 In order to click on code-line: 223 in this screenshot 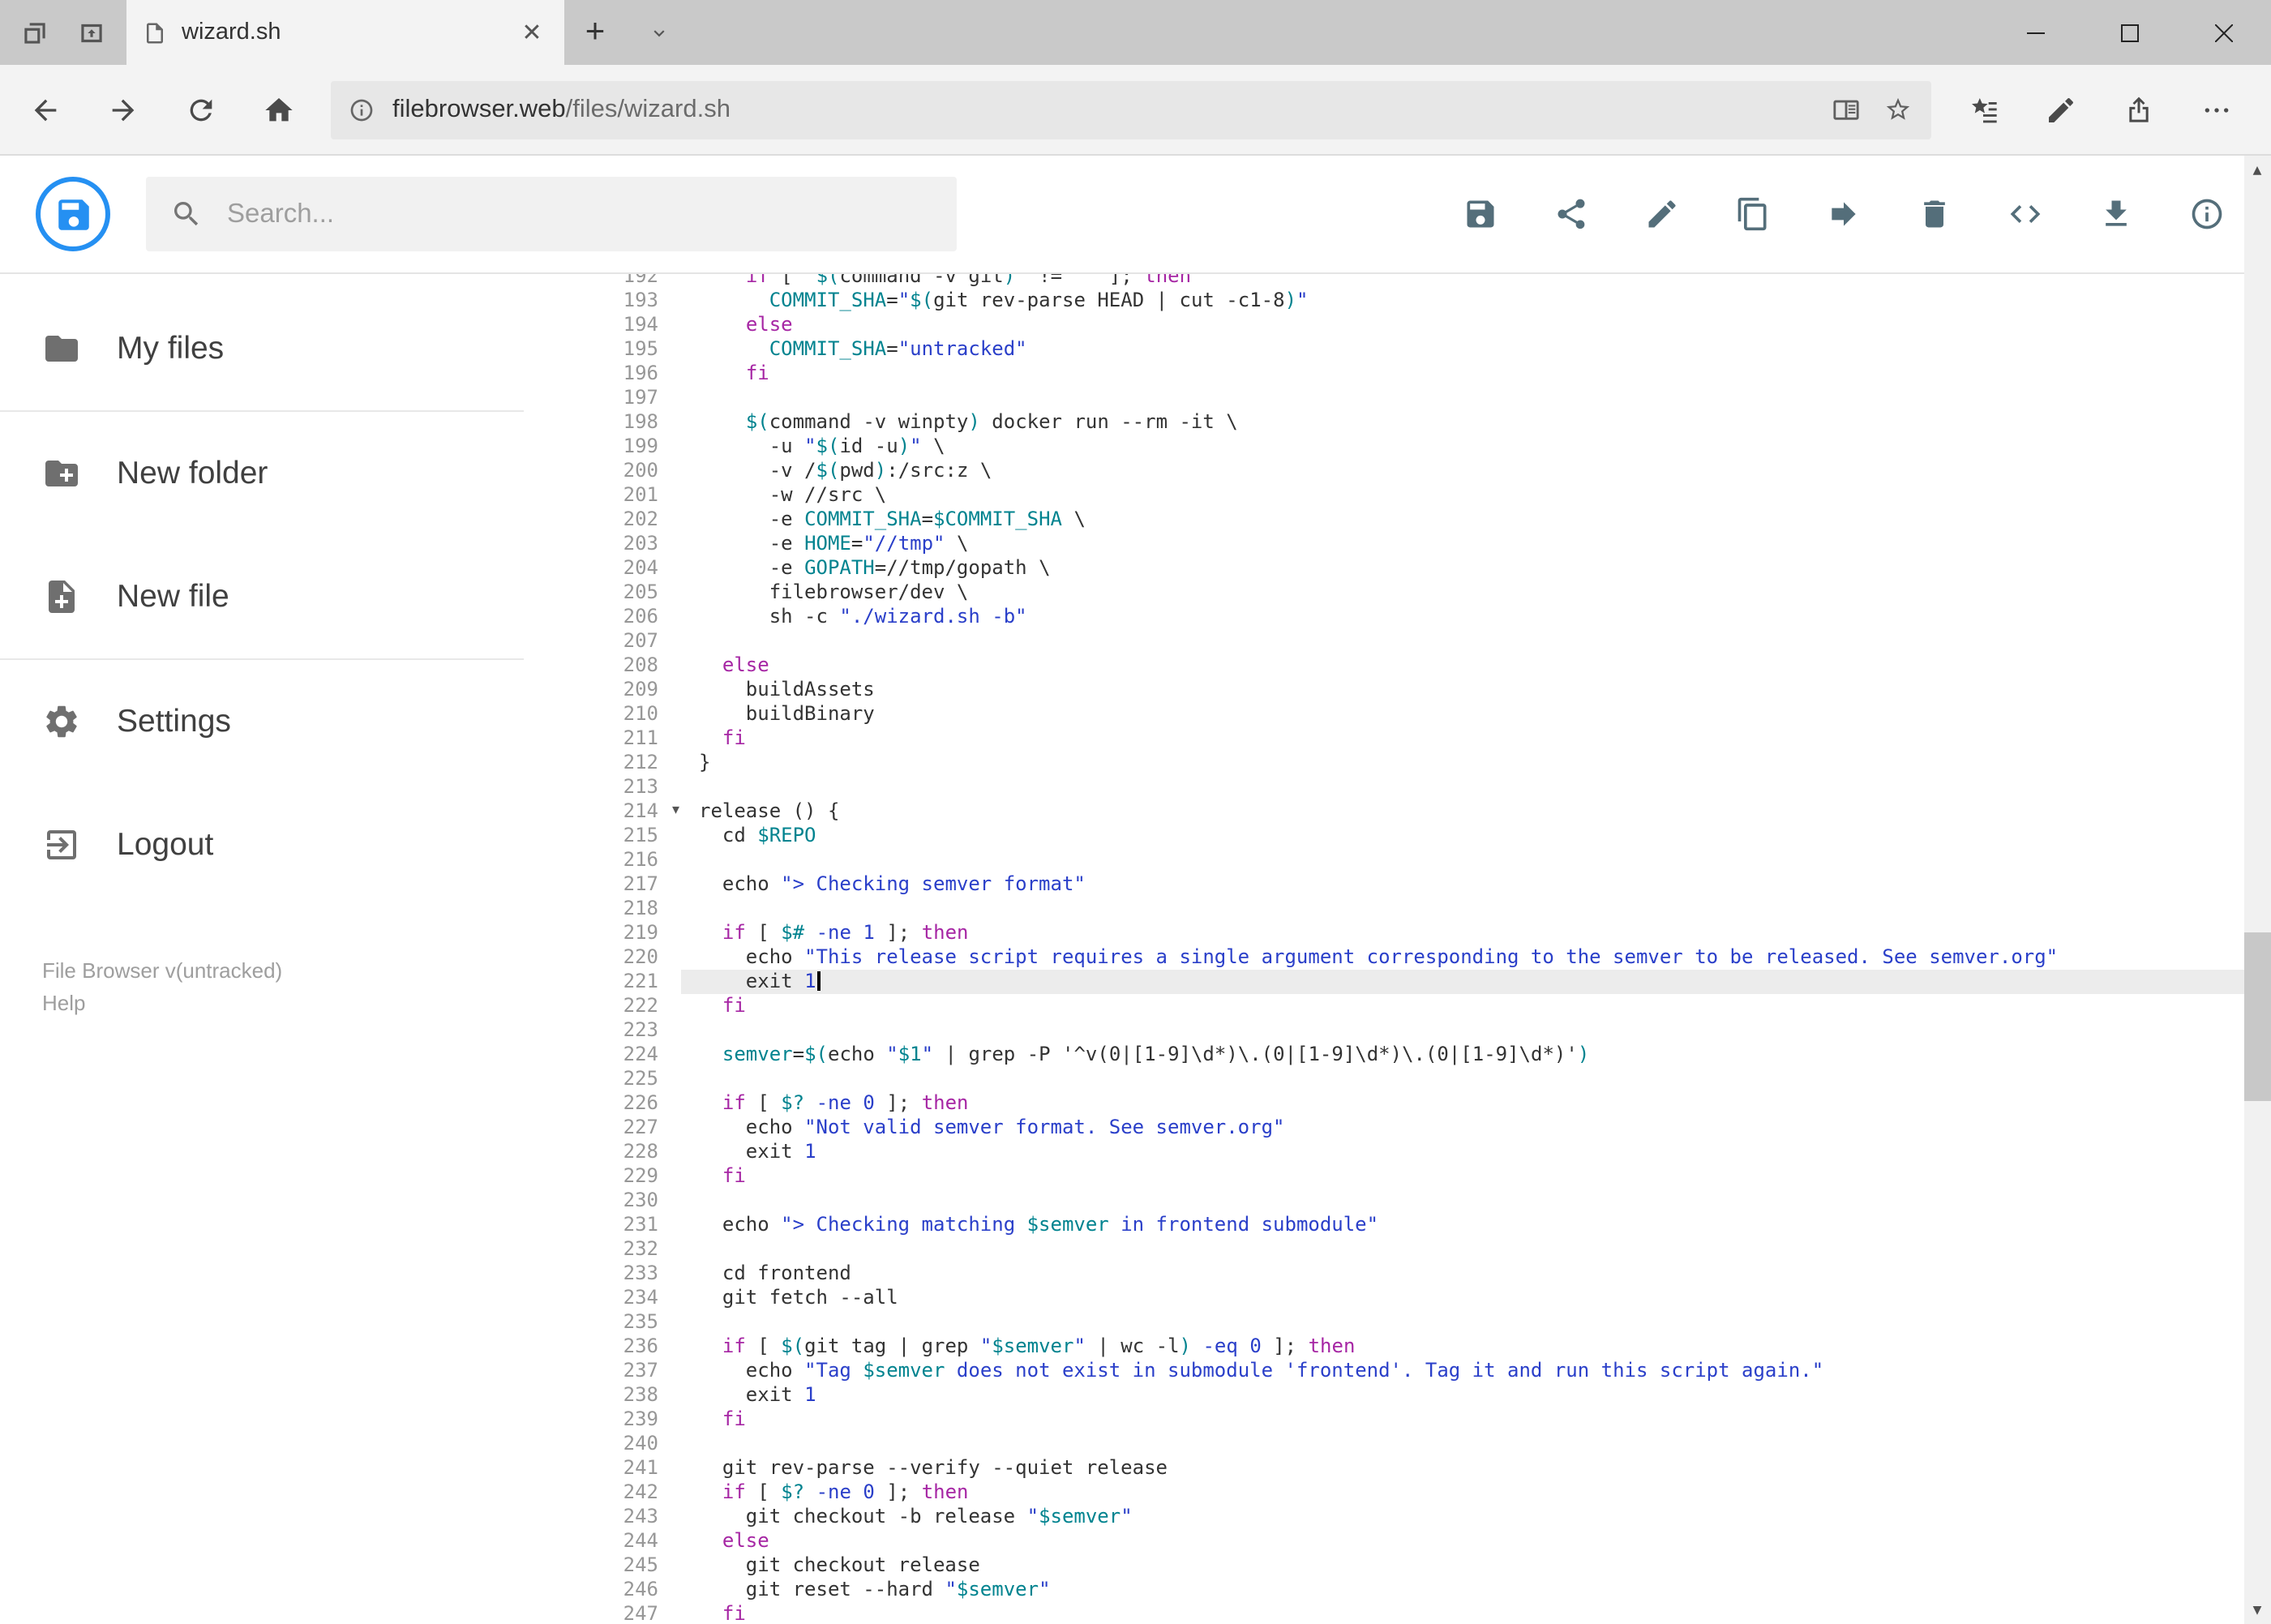, I will do `click(1383, 1030)`.